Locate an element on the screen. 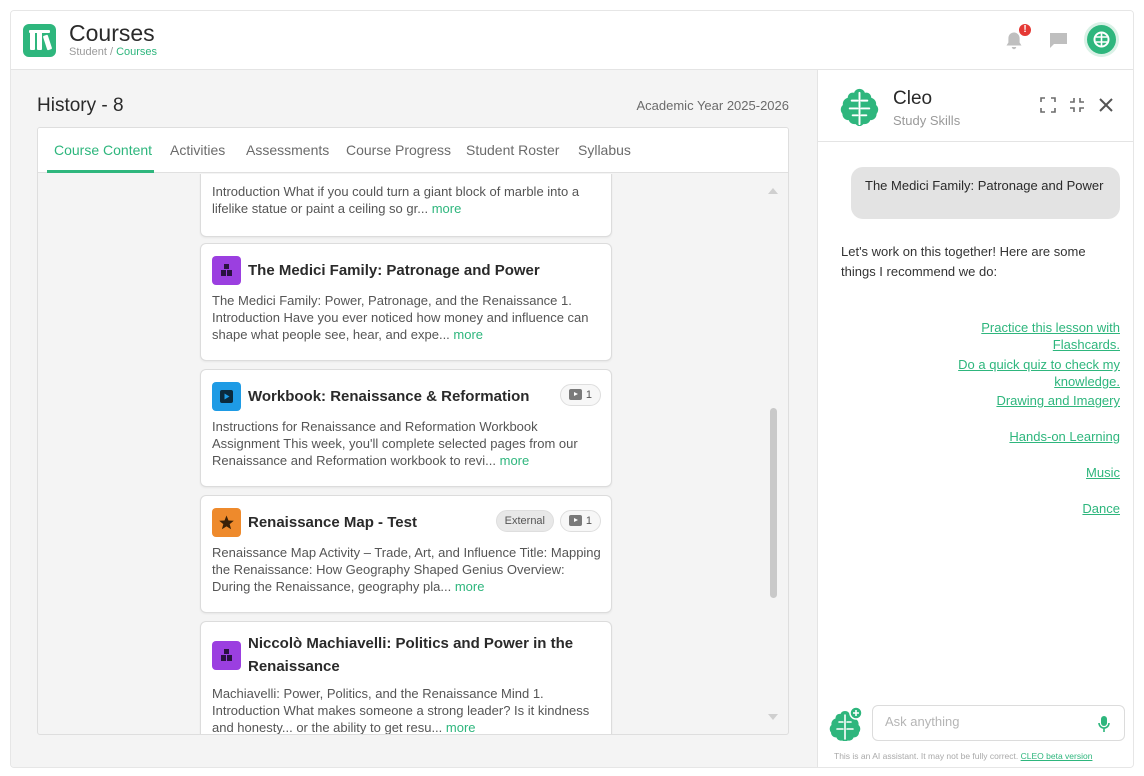 Image resolution: width=1144 pixels, height=776 pixels. tab-activities: Activities is located at coordinates (197, 150).